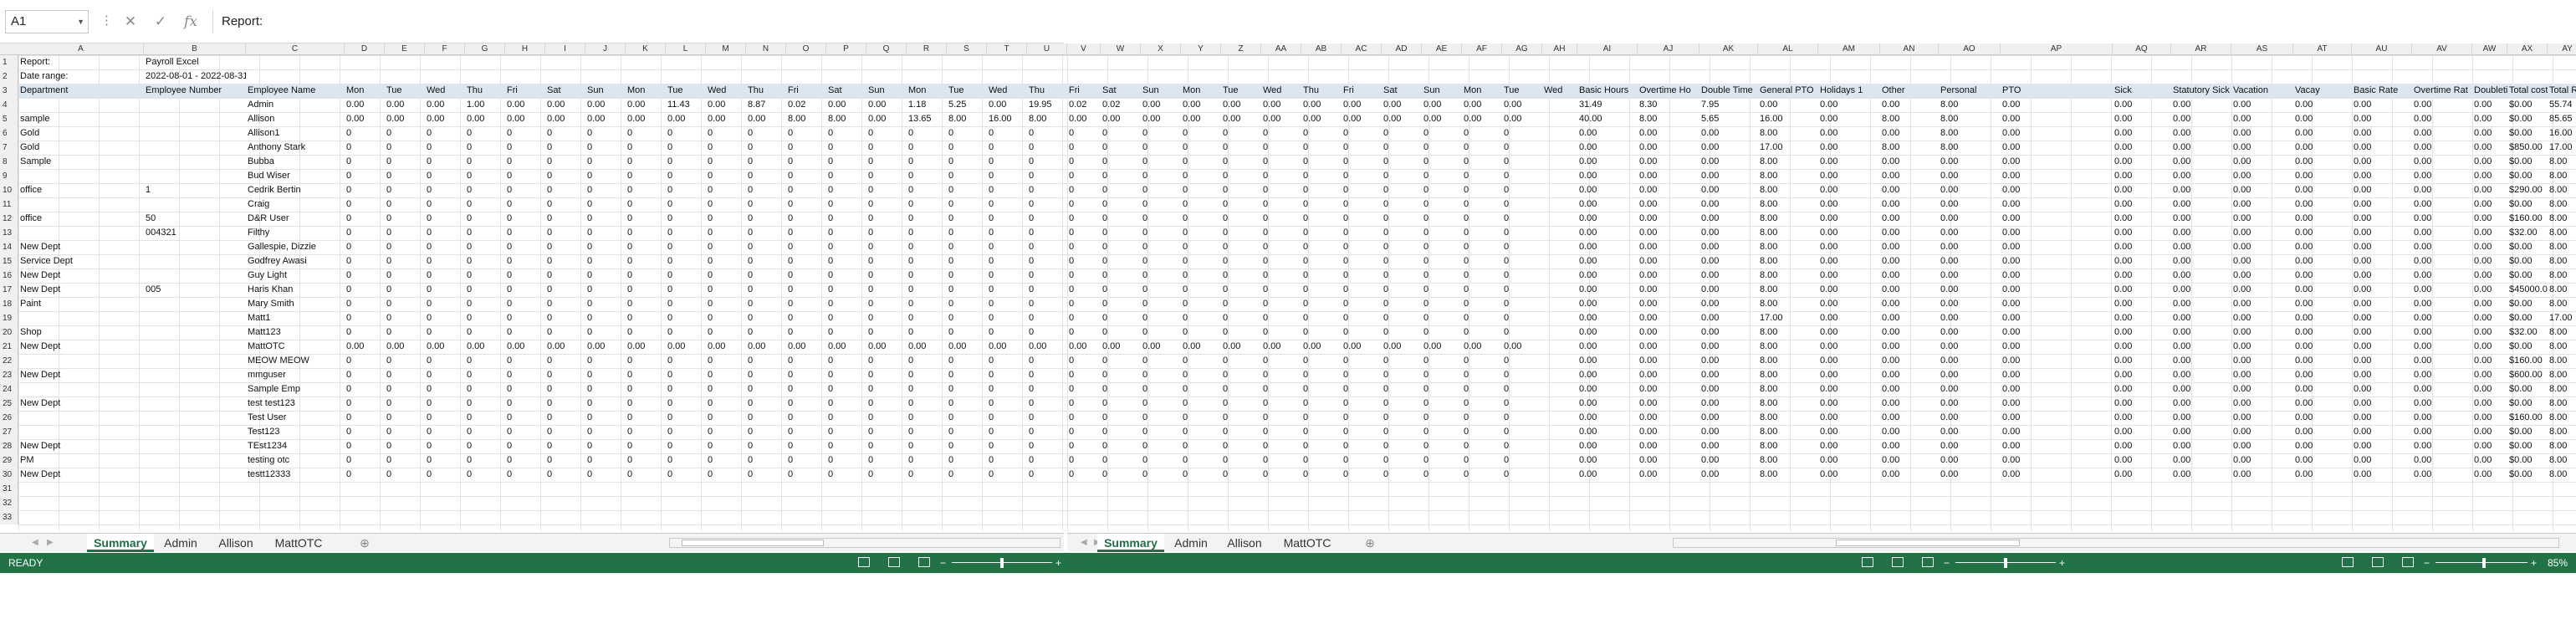  I want to click on cell: 8.00, so click(2562, 261).